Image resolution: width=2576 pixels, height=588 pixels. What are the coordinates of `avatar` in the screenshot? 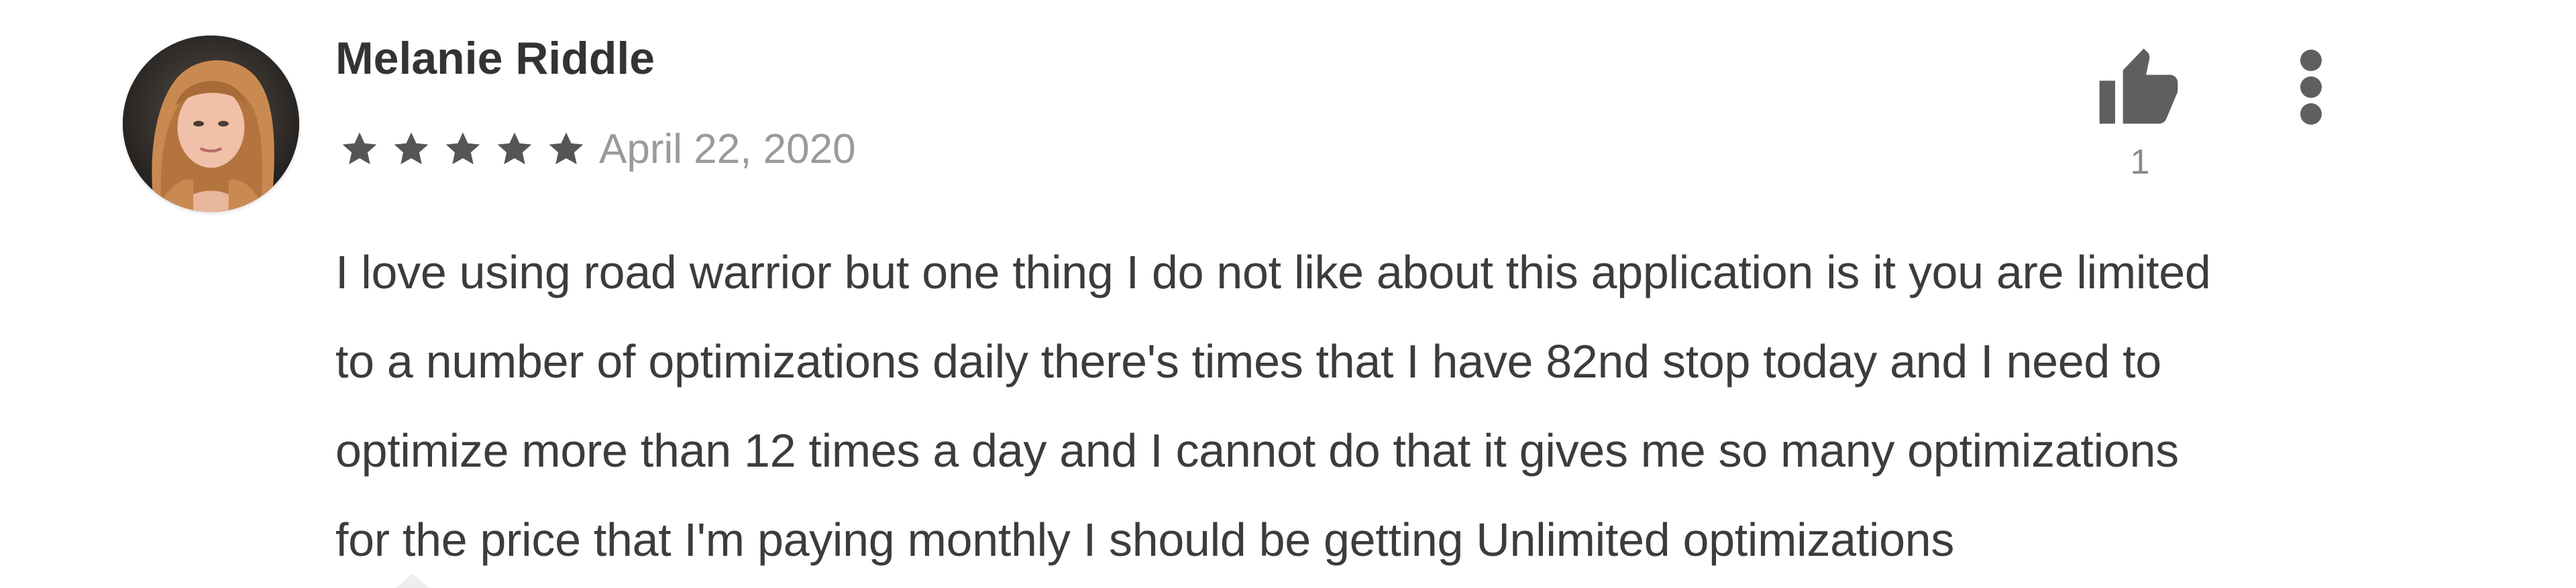 It's located at (211, 124).